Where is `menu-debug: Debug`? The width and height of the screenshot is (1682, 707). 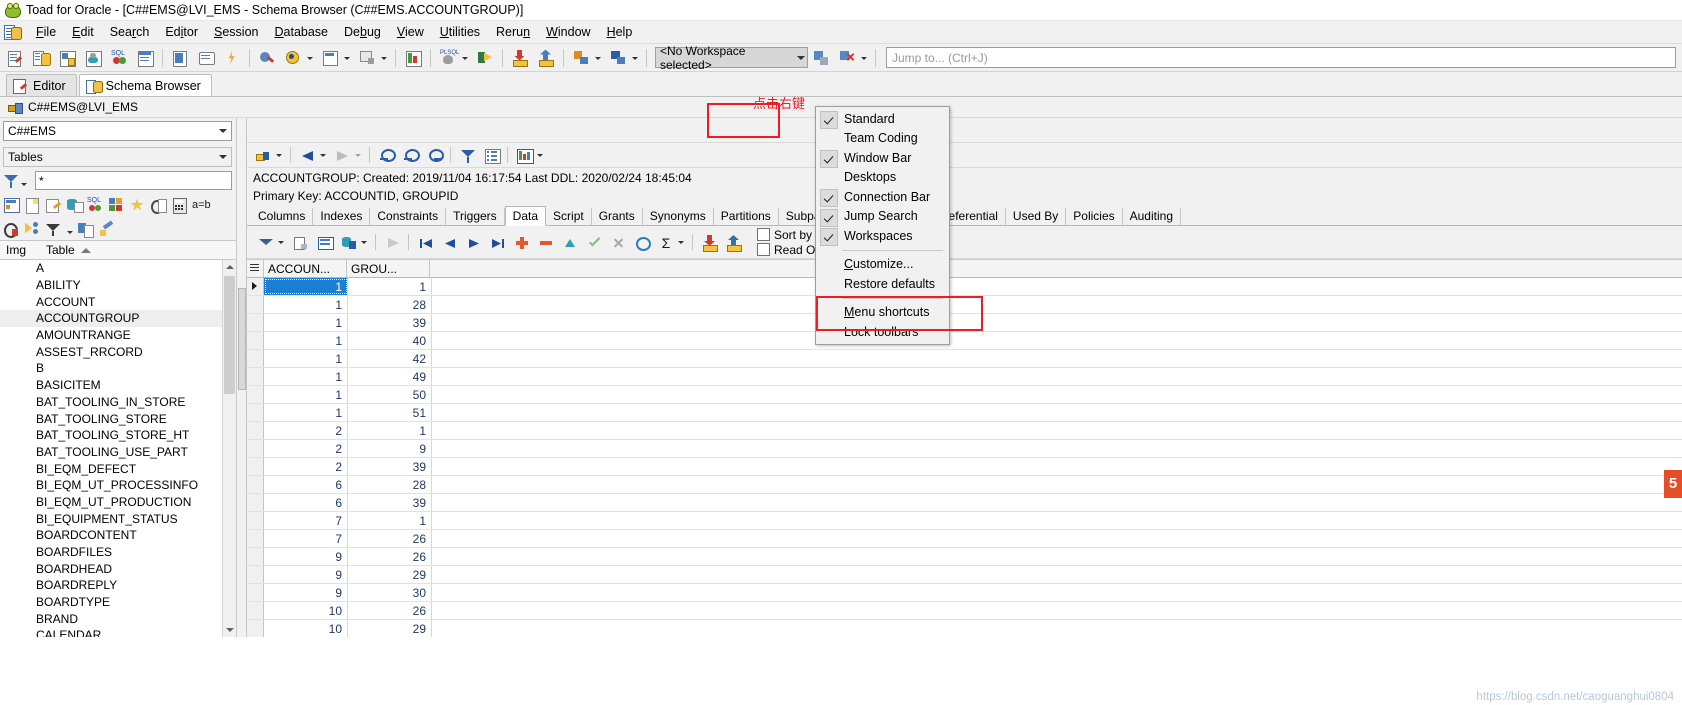
menu-debug: Debug is located at coordinates (362, 32).